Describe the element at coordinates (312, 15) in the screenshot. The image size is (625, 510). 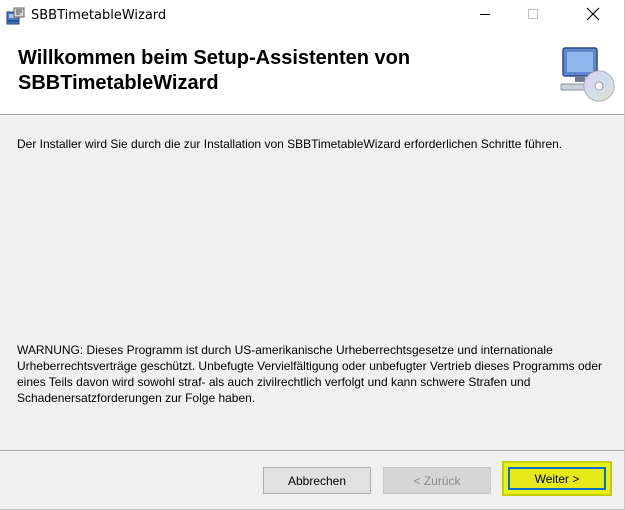
I see `title-bar: SBBTimetableWizard` at that location.